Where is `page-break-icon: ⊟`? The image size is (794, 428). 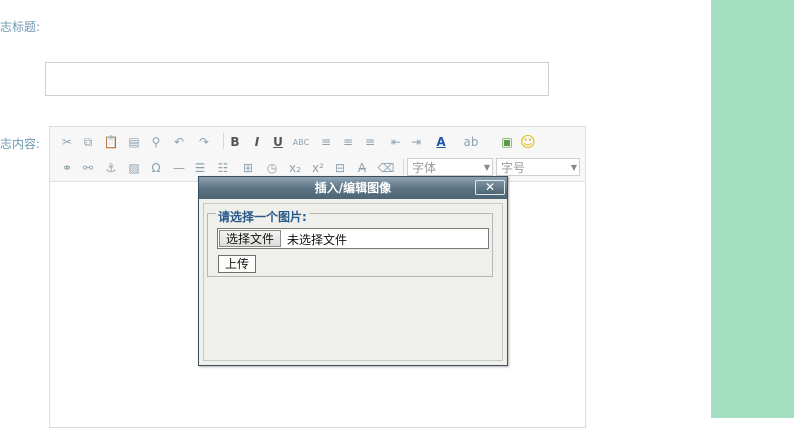
page-break-icon: ⊟ is located at coordinates (340, 168).